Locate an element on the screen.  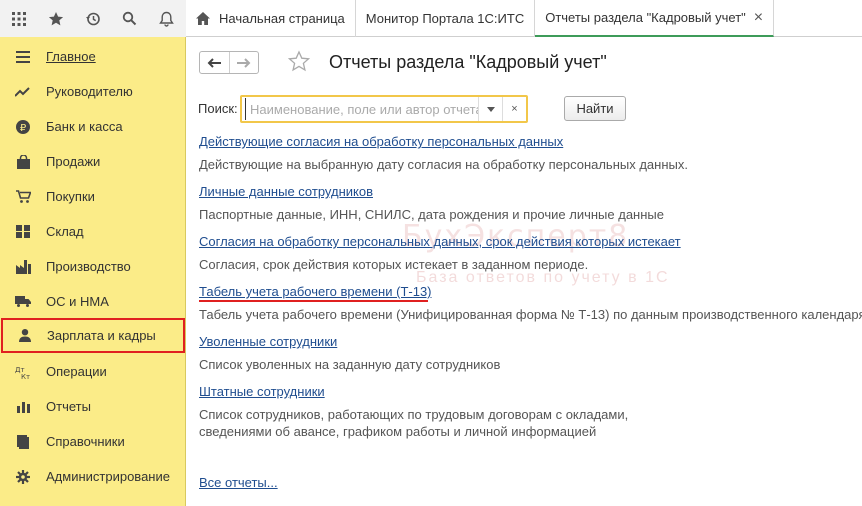
favorite-star-icon is located at coordinates (299, 62).